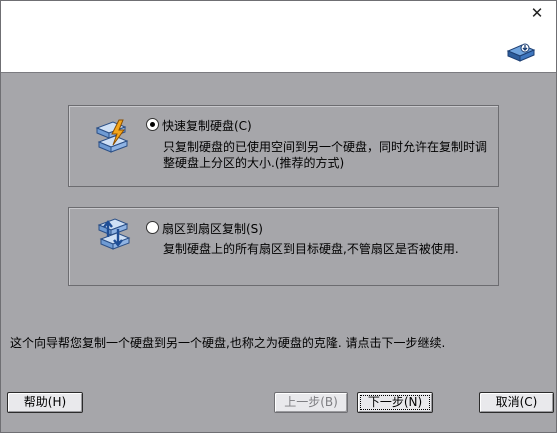 Image resolution: width=557 pixels, height=433 pixels. What do you see at coordinates (311, 249) in the screenshot?
I see `sector-copy-description: 复制硬盘上的所有扇区到目标硬盘,不管扇区是否被使用.` at bounding box center [311, 249].